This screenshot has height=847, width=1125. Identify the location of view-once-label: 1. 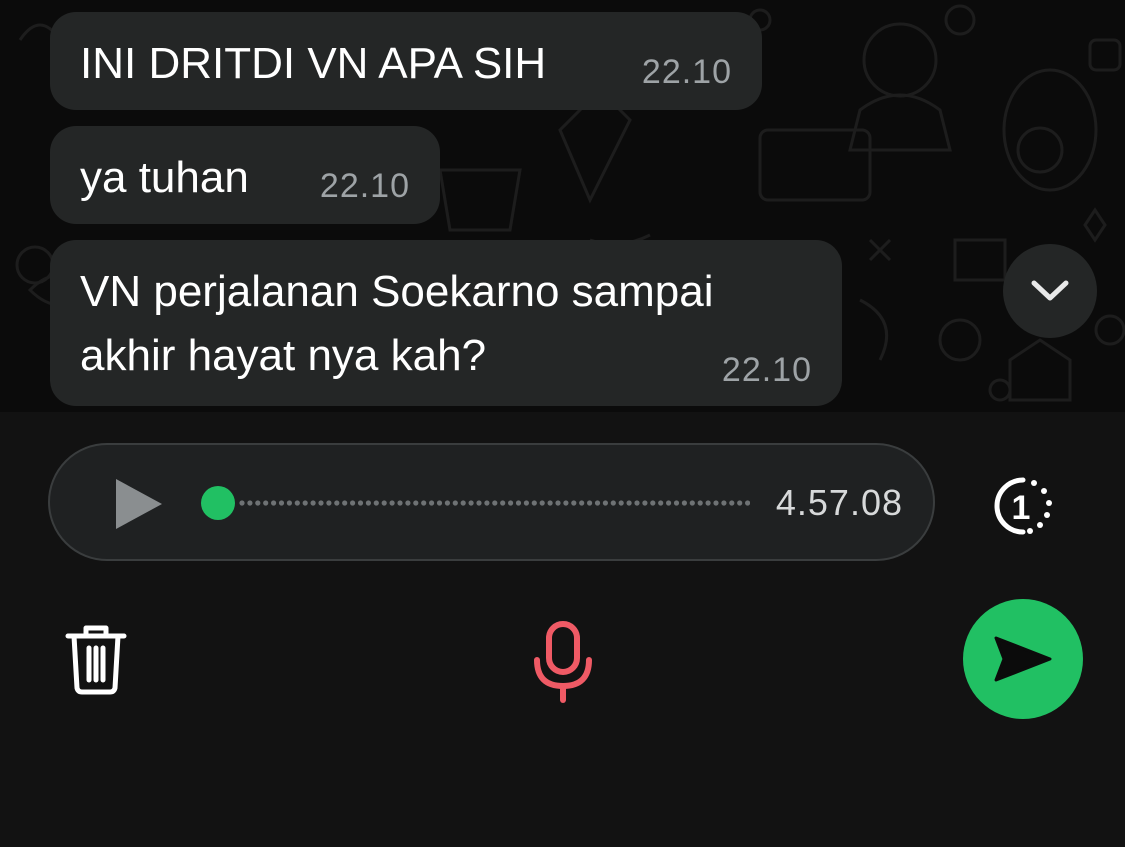
(1021, 508).